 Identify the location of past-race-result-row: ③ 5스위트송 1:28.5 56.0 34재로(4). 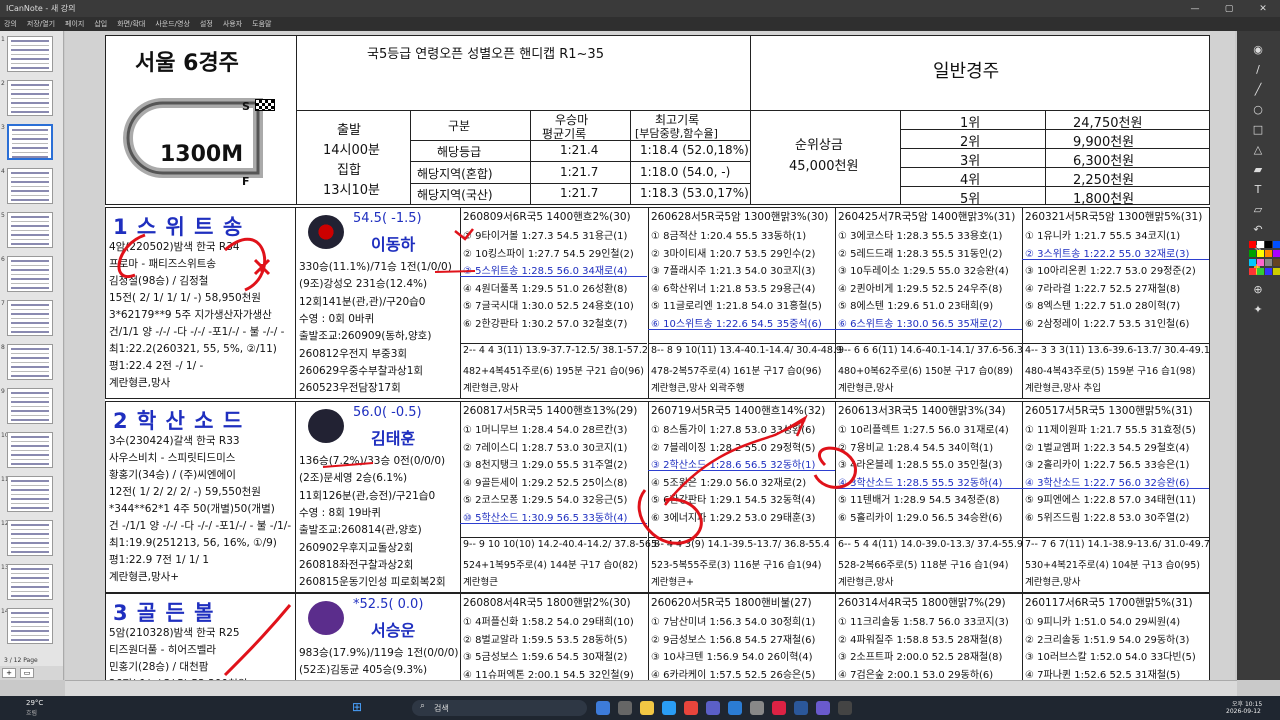
(545, 271).